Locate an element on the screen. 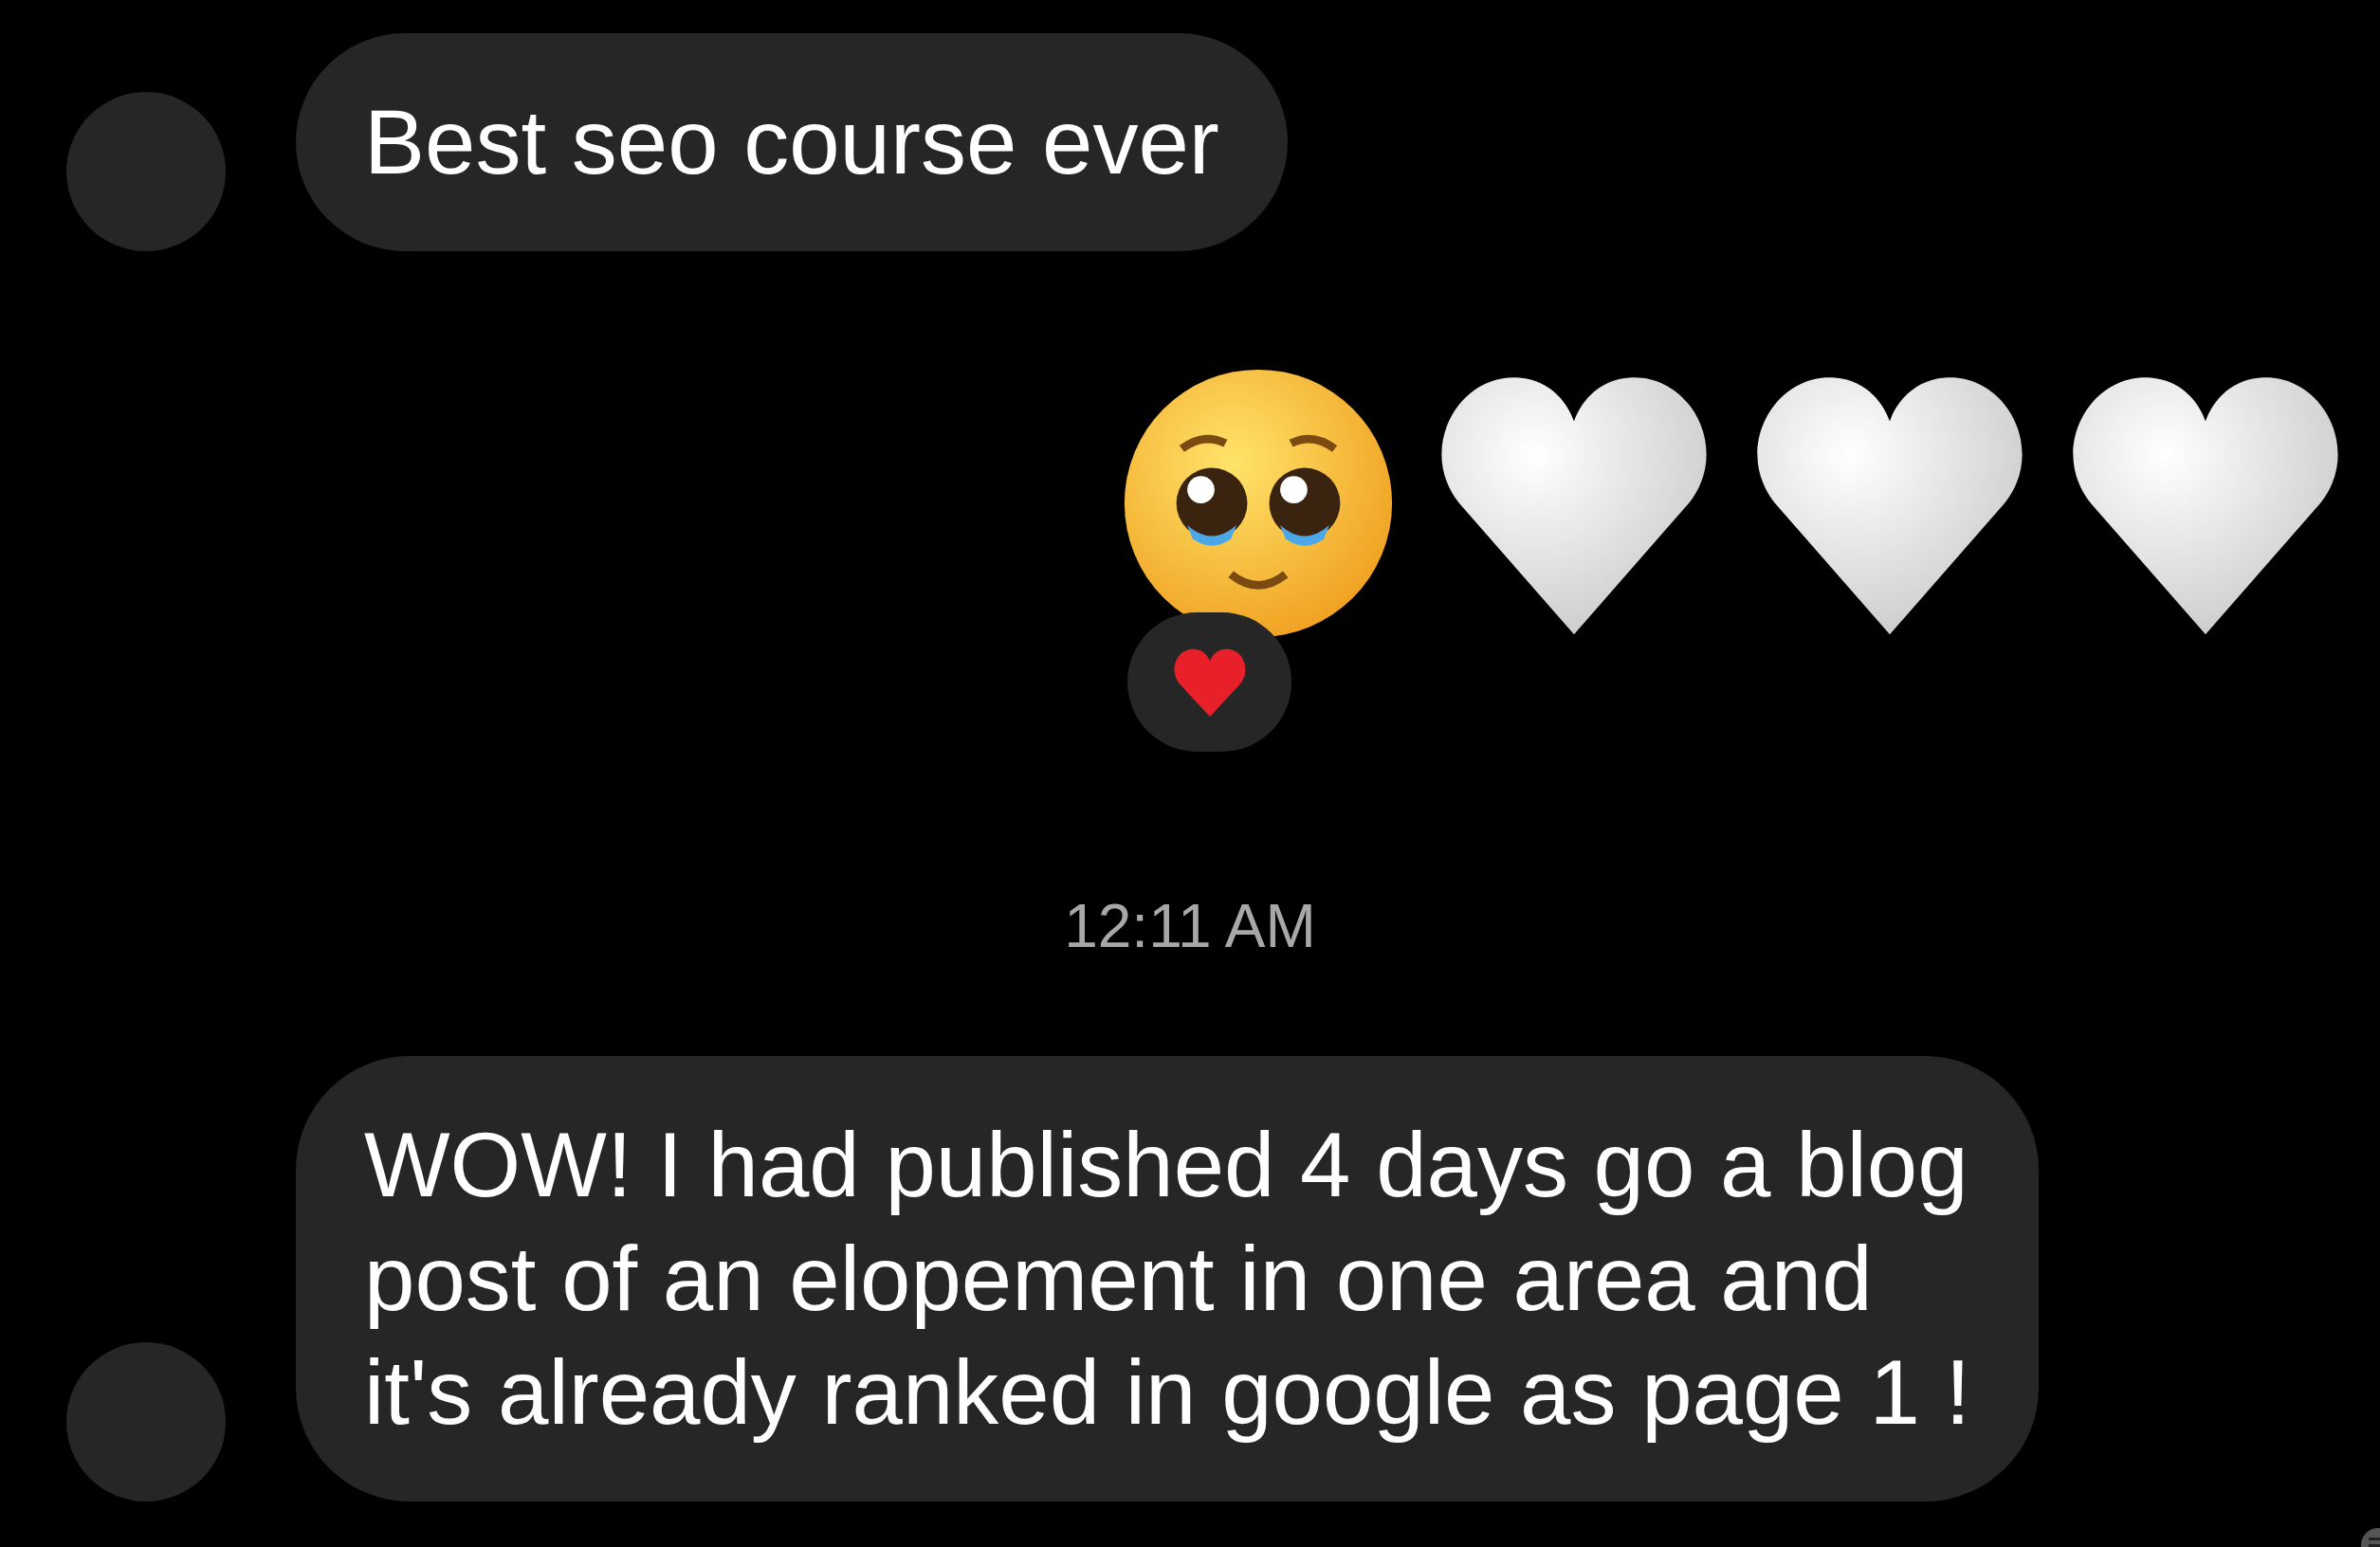 The image size is (2380, 1547). message-text: Best seo course ever is located at coordinates (792, 142).